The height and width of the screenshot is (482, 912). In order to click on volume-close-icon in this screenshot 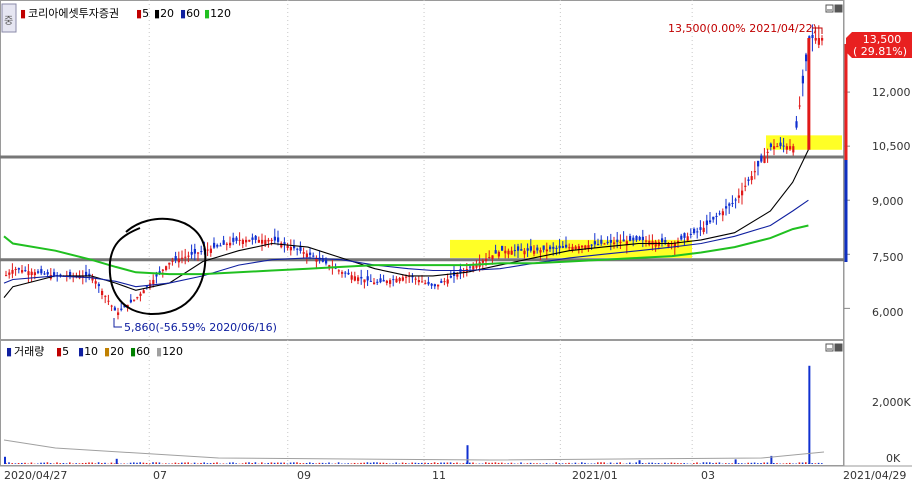, I will do `click(838, 347)`.